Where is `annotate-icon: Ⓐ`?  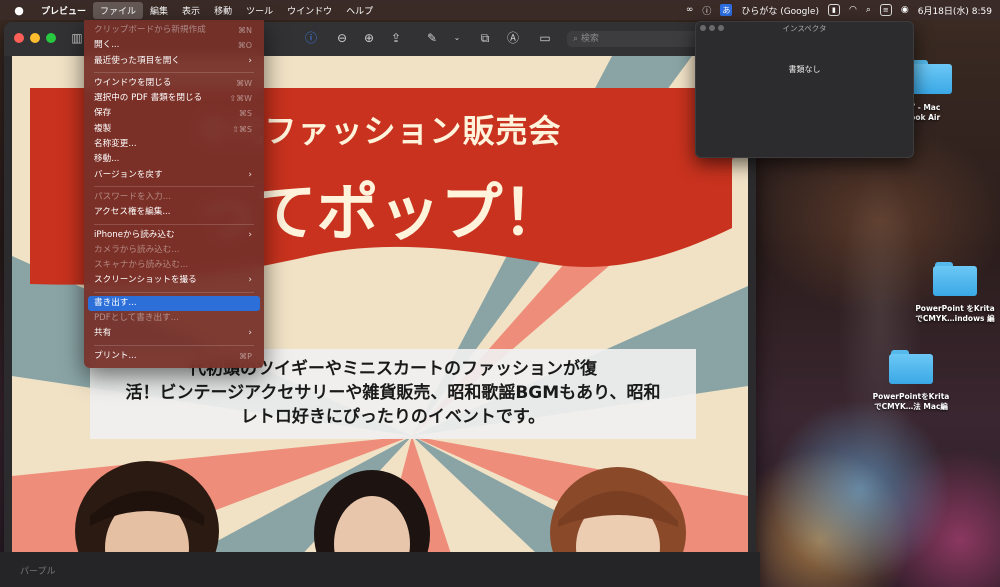 annotate-icon: Ⓐ is located at coordinates (513, 38).